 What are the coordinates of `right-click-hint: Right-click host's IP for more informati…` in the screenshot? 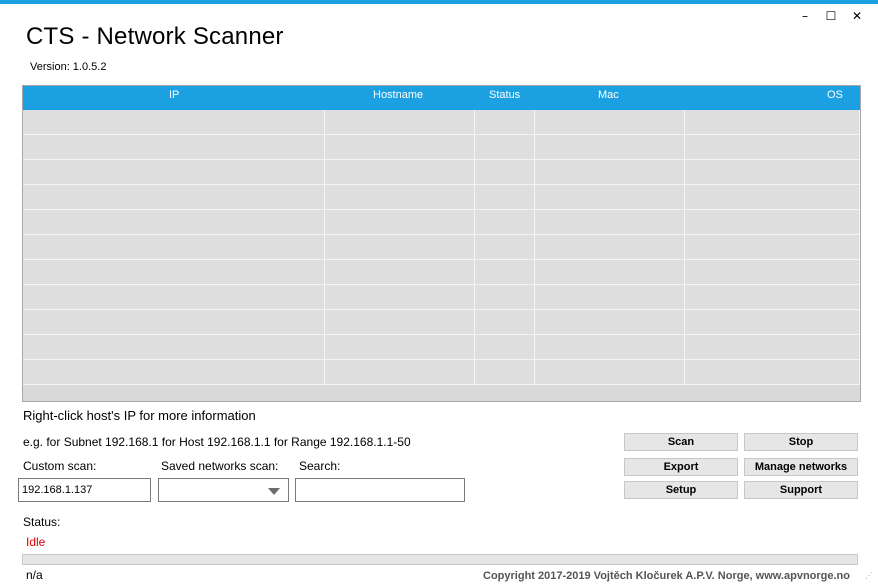 It's located at (139, 415).